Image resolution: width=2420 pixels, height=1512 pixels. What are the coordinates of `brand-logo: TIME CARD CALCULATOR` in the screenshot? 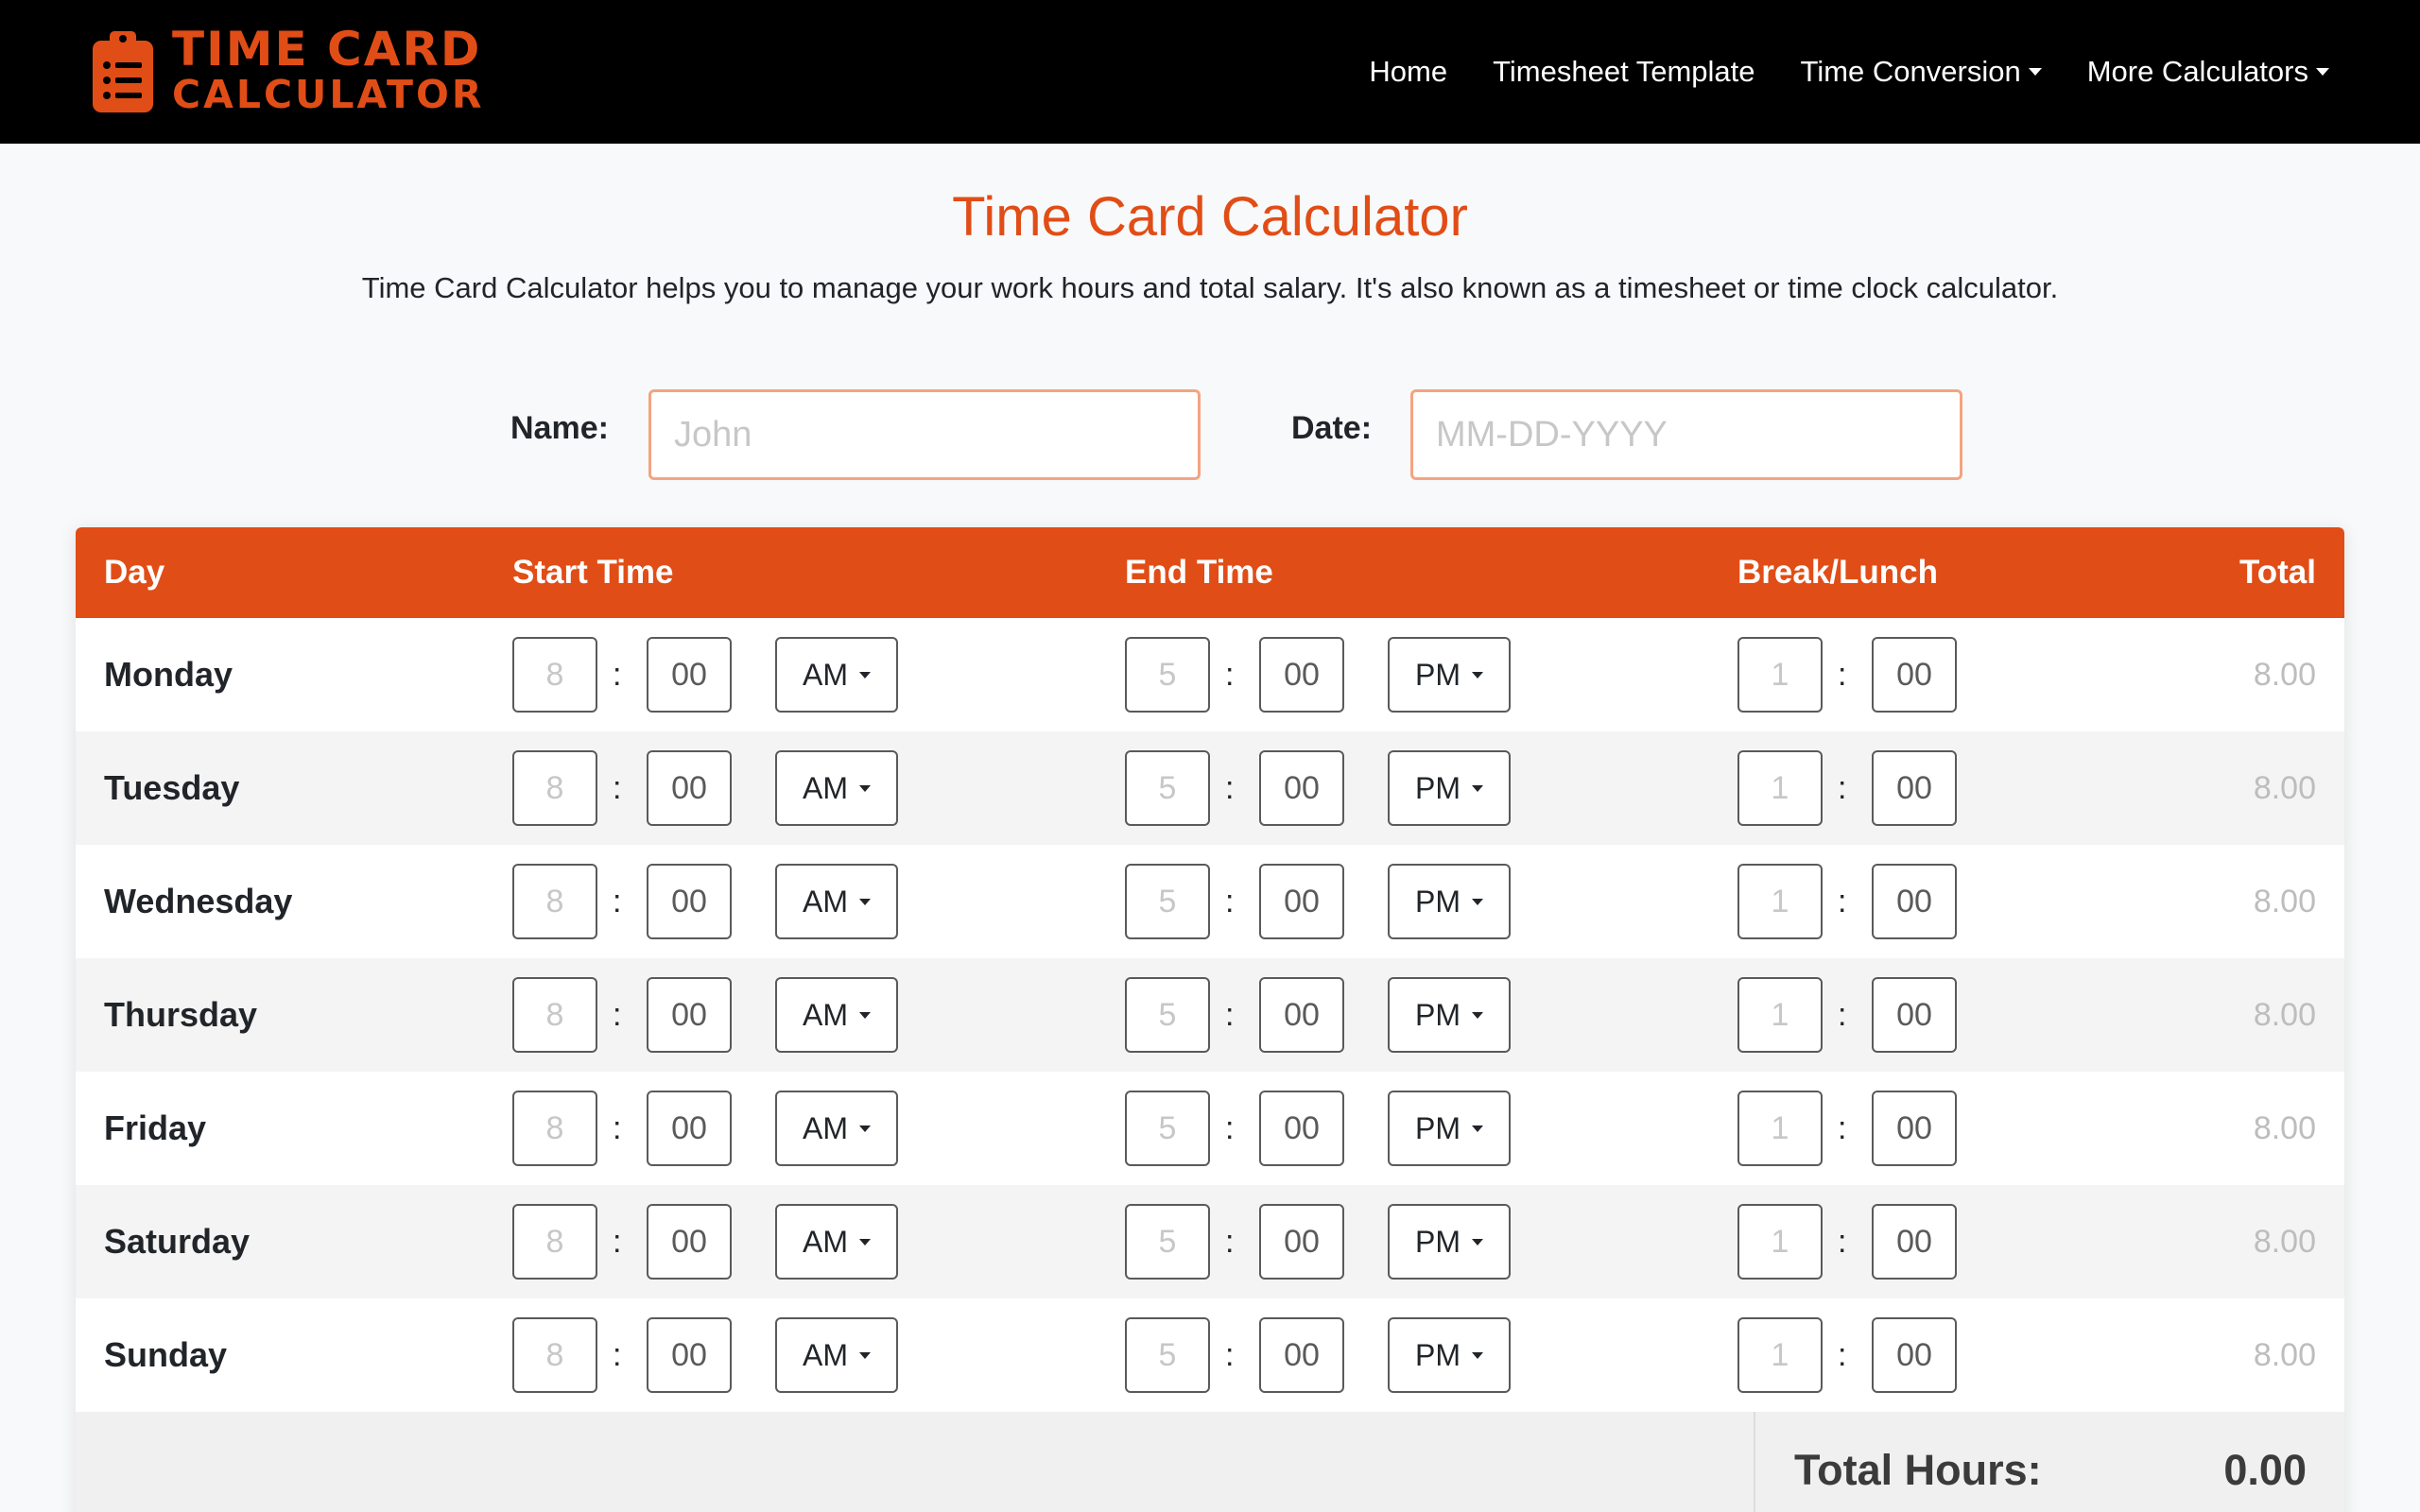 It's located at (287, 71).